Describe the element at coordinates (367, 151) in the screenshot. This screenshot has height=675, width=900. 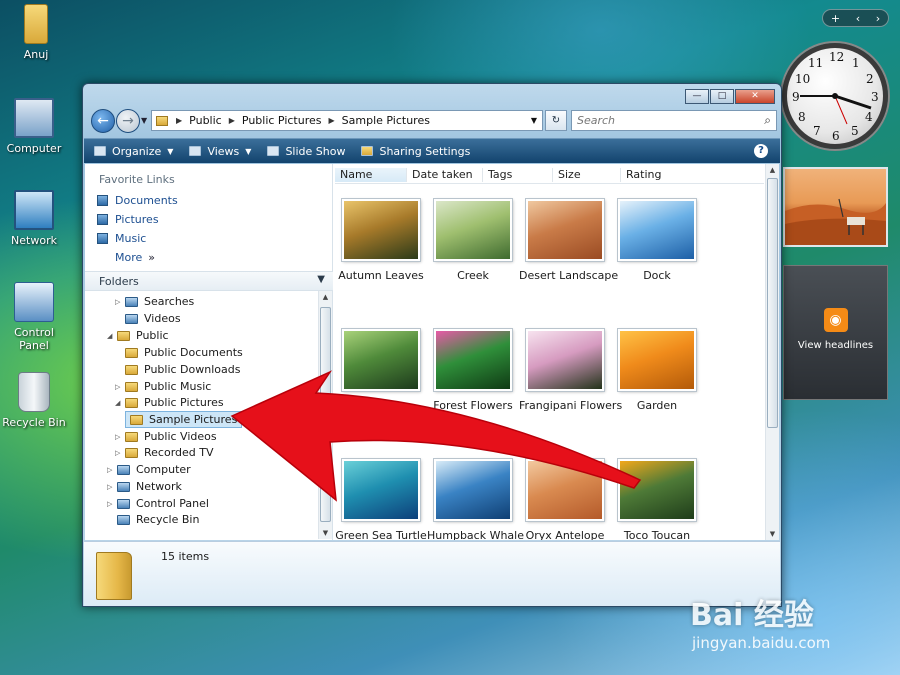
I see `sharing-icon` at that location.